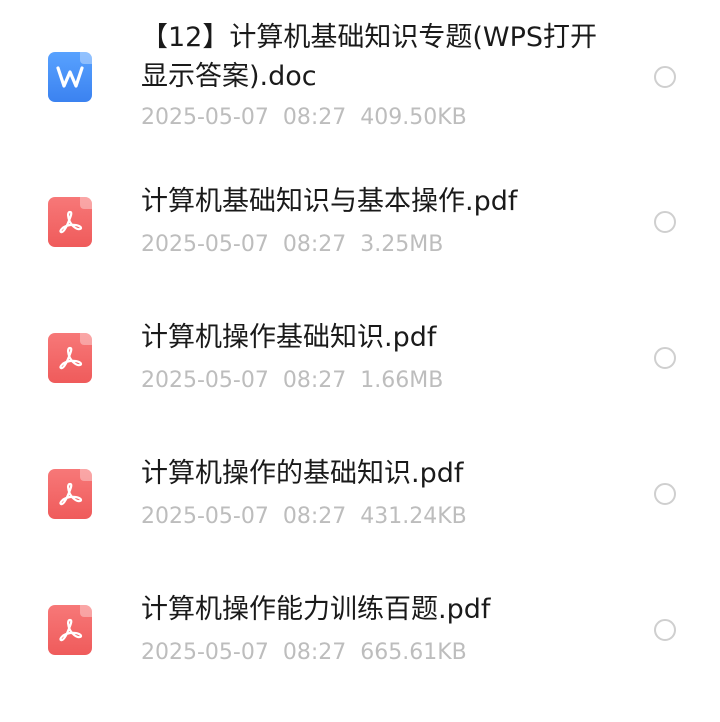 The image size is (720, 722). What do you see at coordinates (413, 652) in the screenshot?
I see `file-size: 665.61KB` at bounding box center [413, 652].